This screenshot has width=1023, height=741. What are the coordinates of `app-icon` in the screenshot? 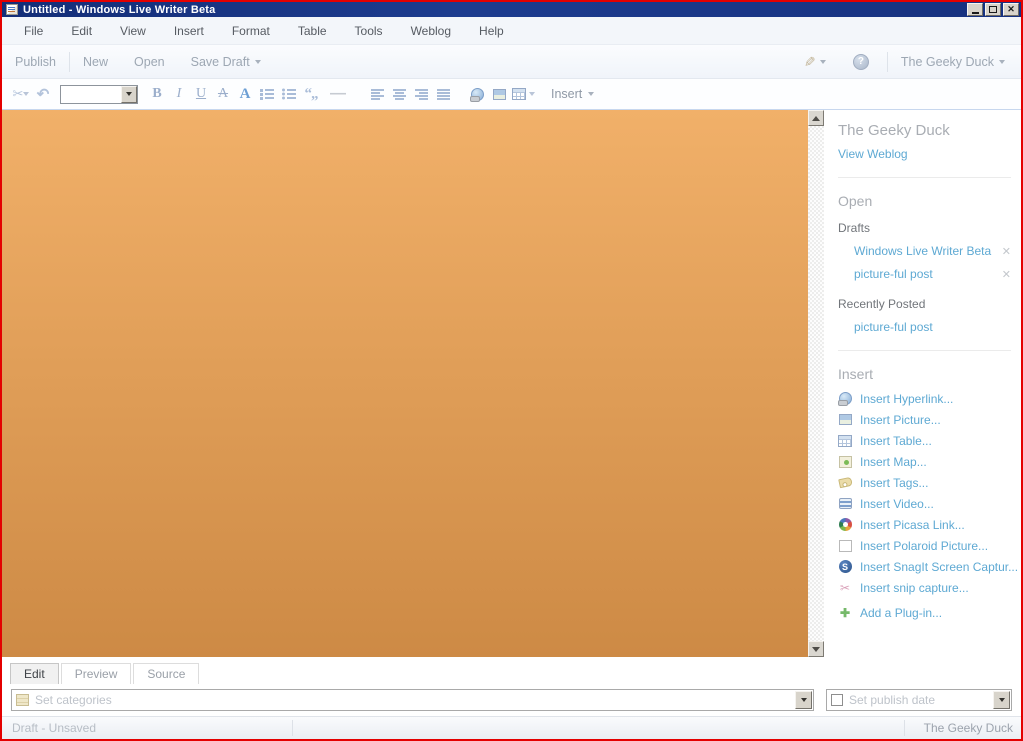 It's located at (12, 9).